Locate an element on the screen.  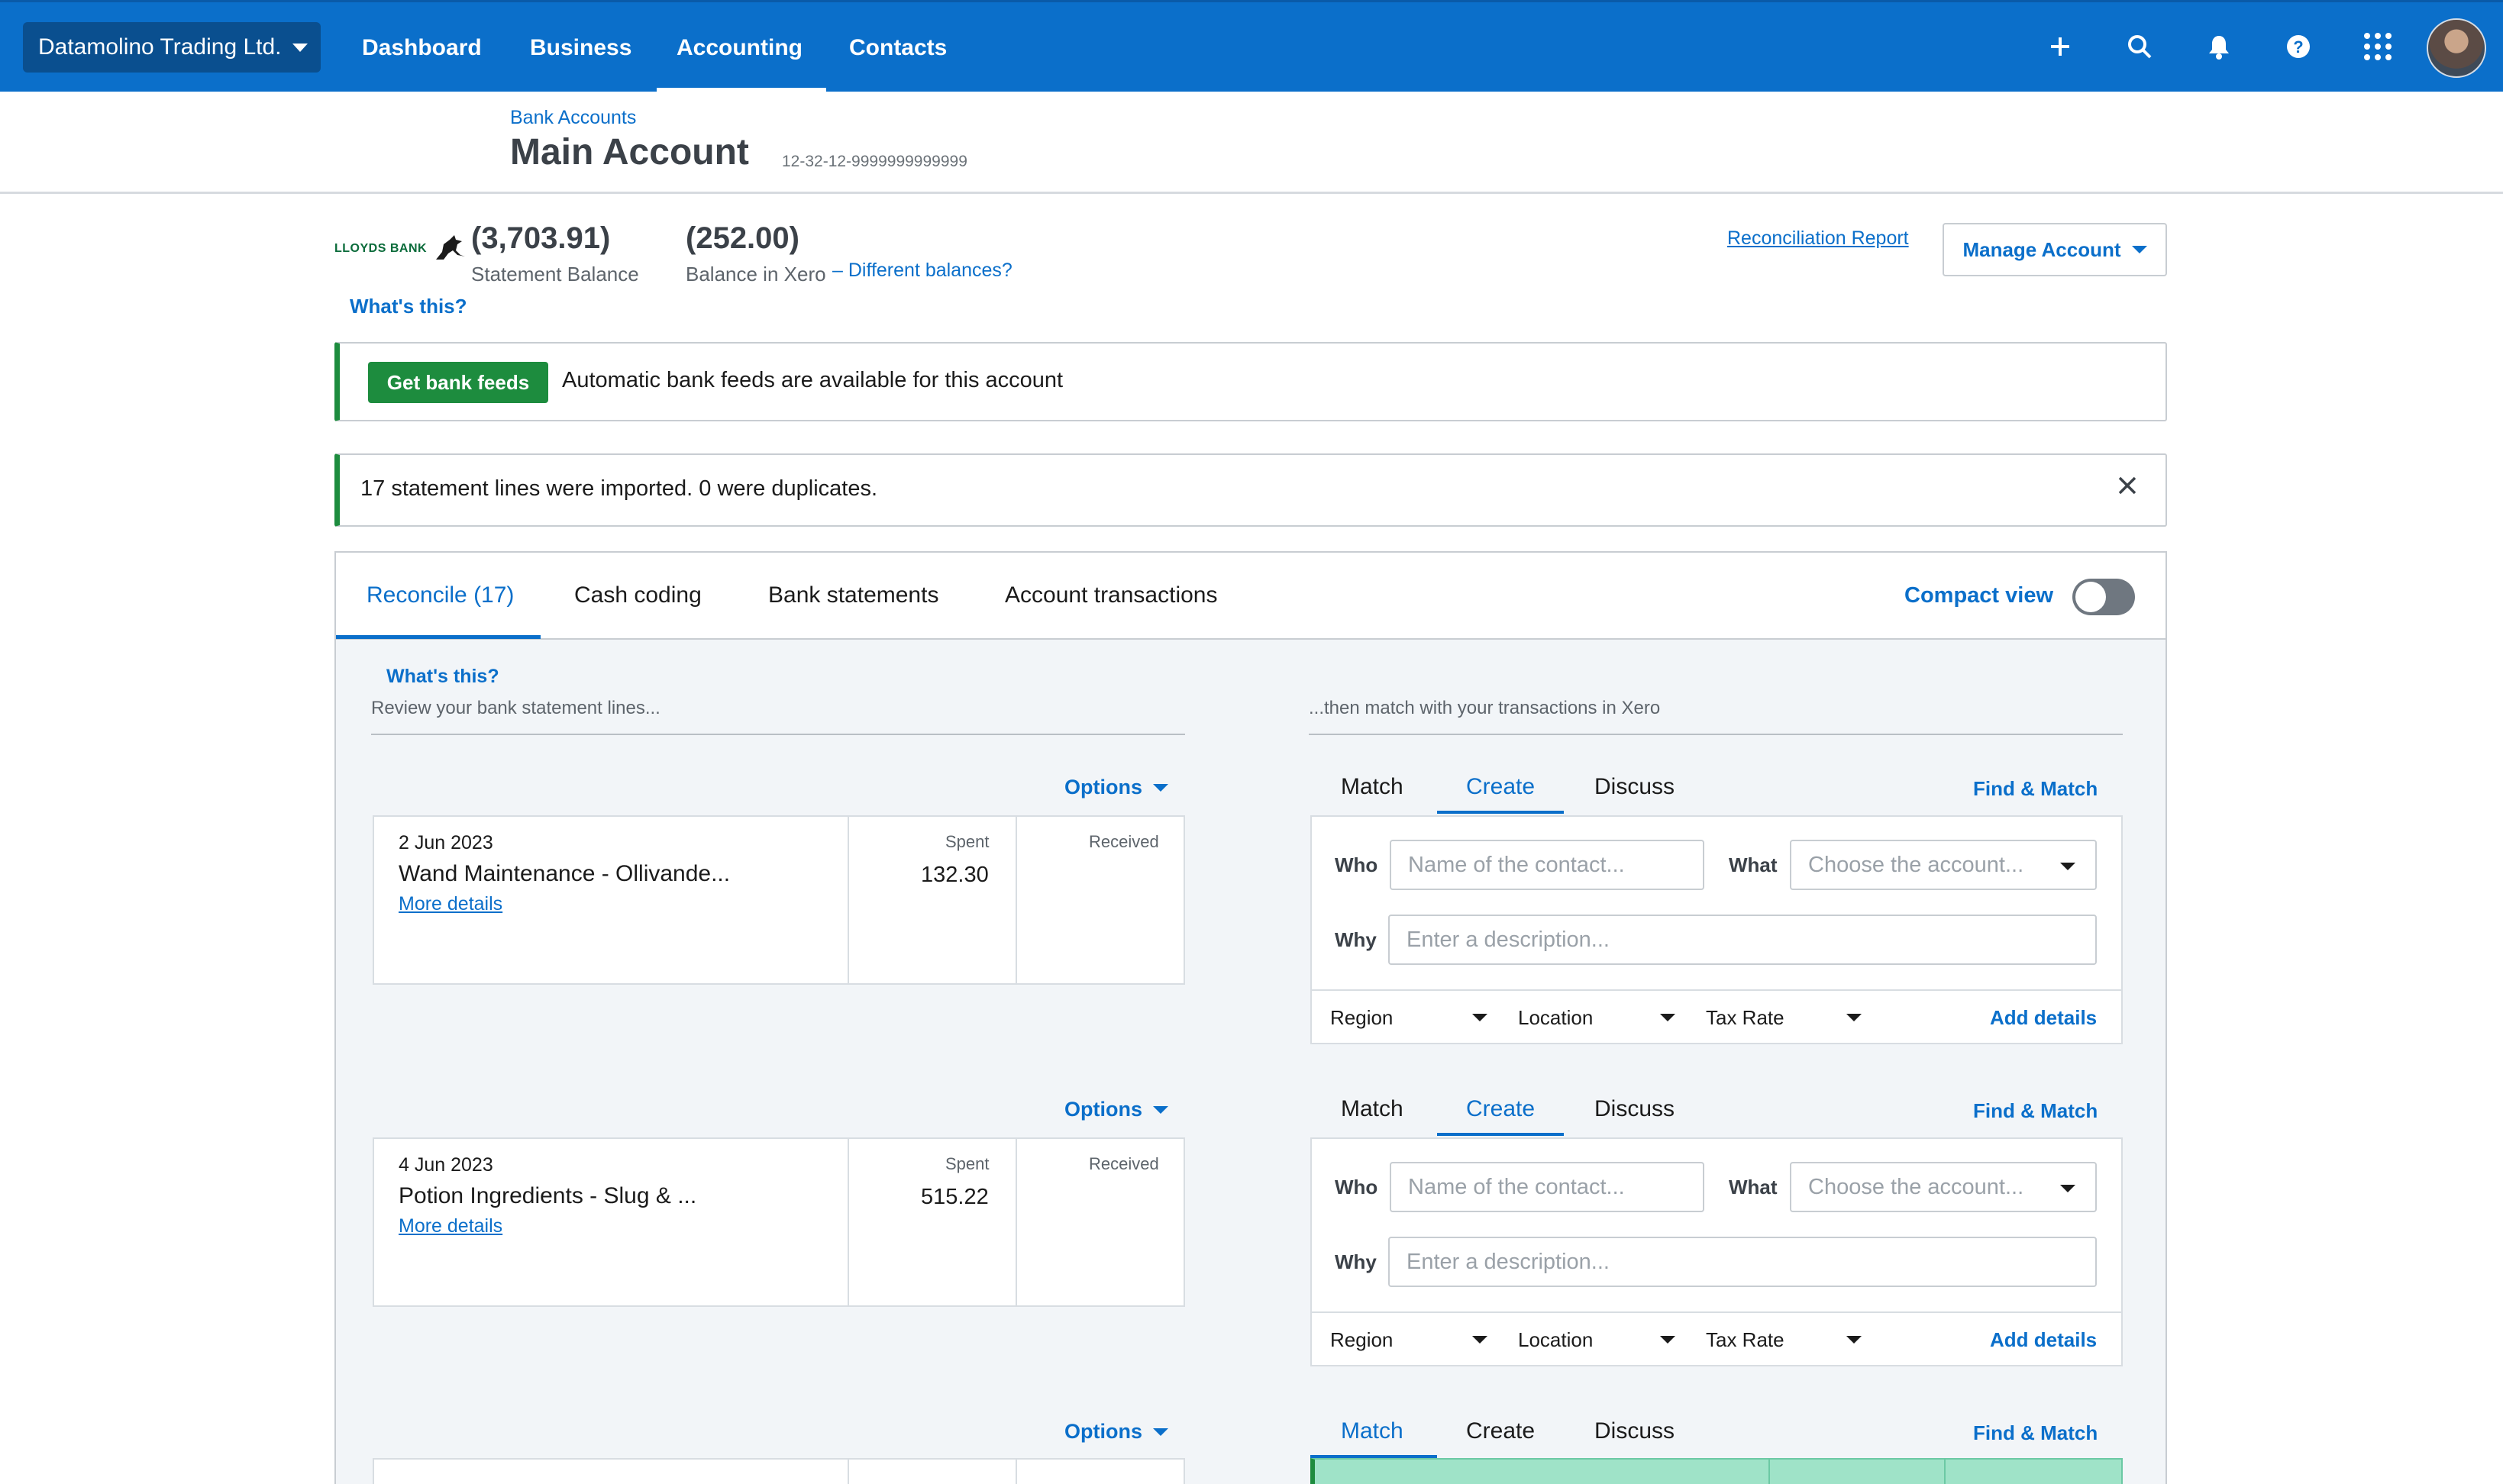
compact-view-toggle is located at coordinates (2103, 597).